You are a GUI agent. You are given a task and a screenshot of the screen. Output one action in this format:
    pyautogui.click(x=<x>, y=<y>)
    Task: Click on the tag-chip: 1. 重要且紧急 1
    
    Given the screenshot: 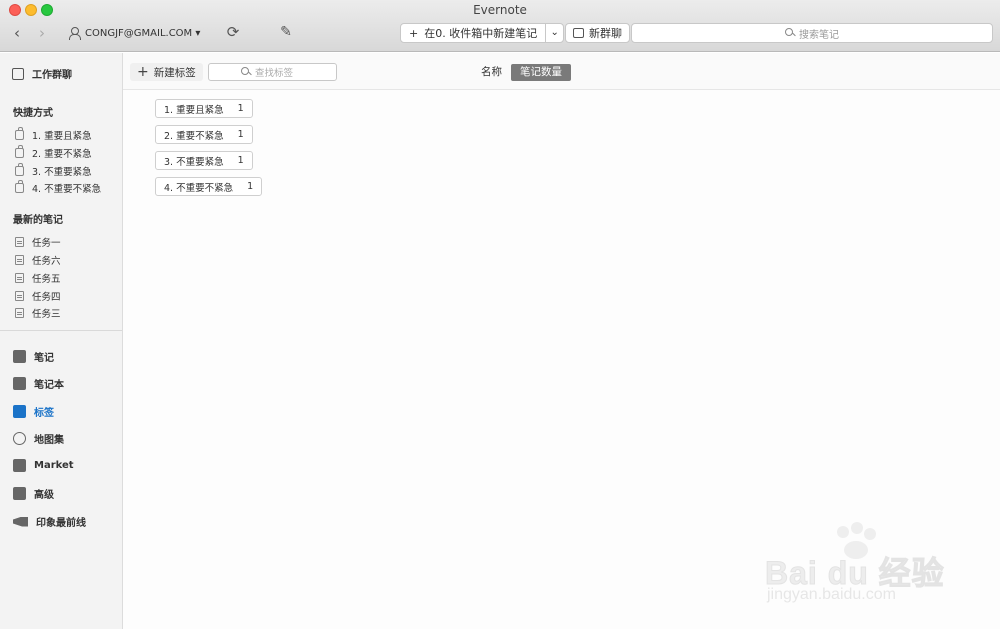 What is the action you would take?
    pyautogui.click(x=204, y=108)
    